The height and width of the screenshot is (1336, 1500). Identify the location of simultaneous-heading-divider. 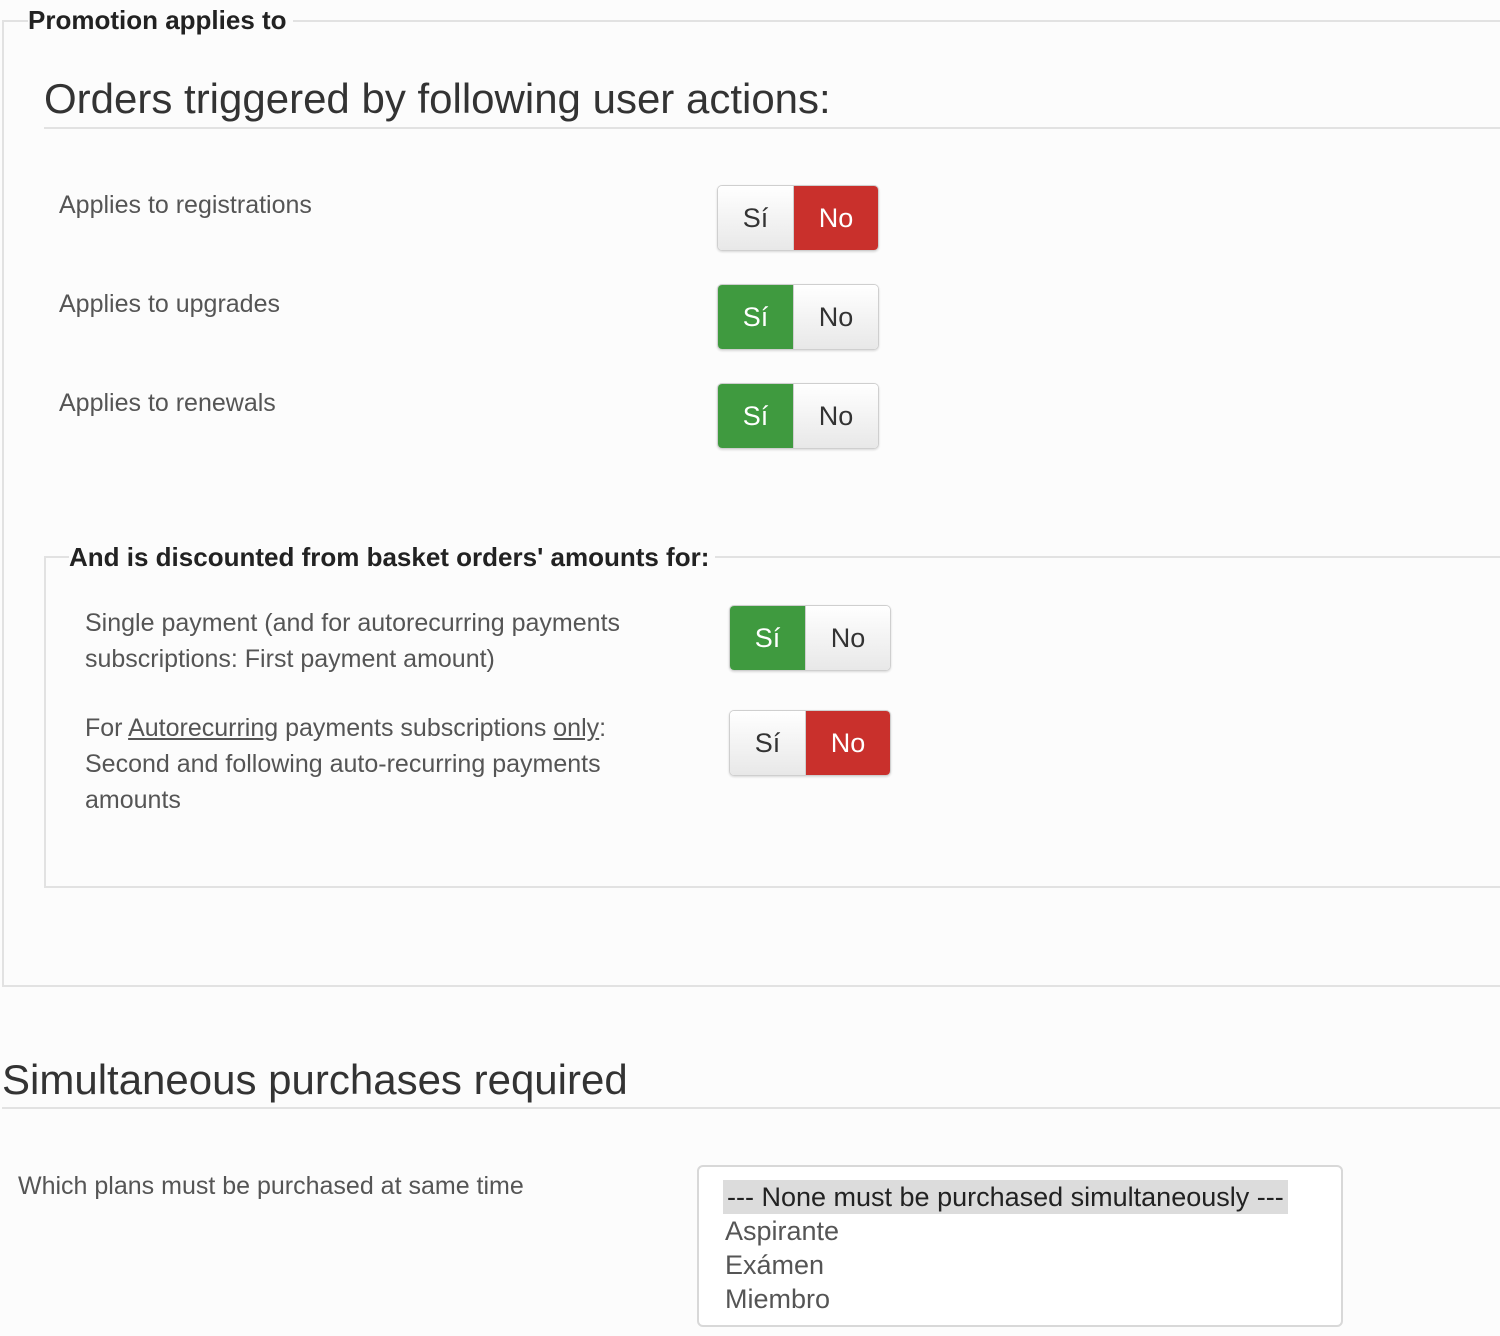
(751, 1108).